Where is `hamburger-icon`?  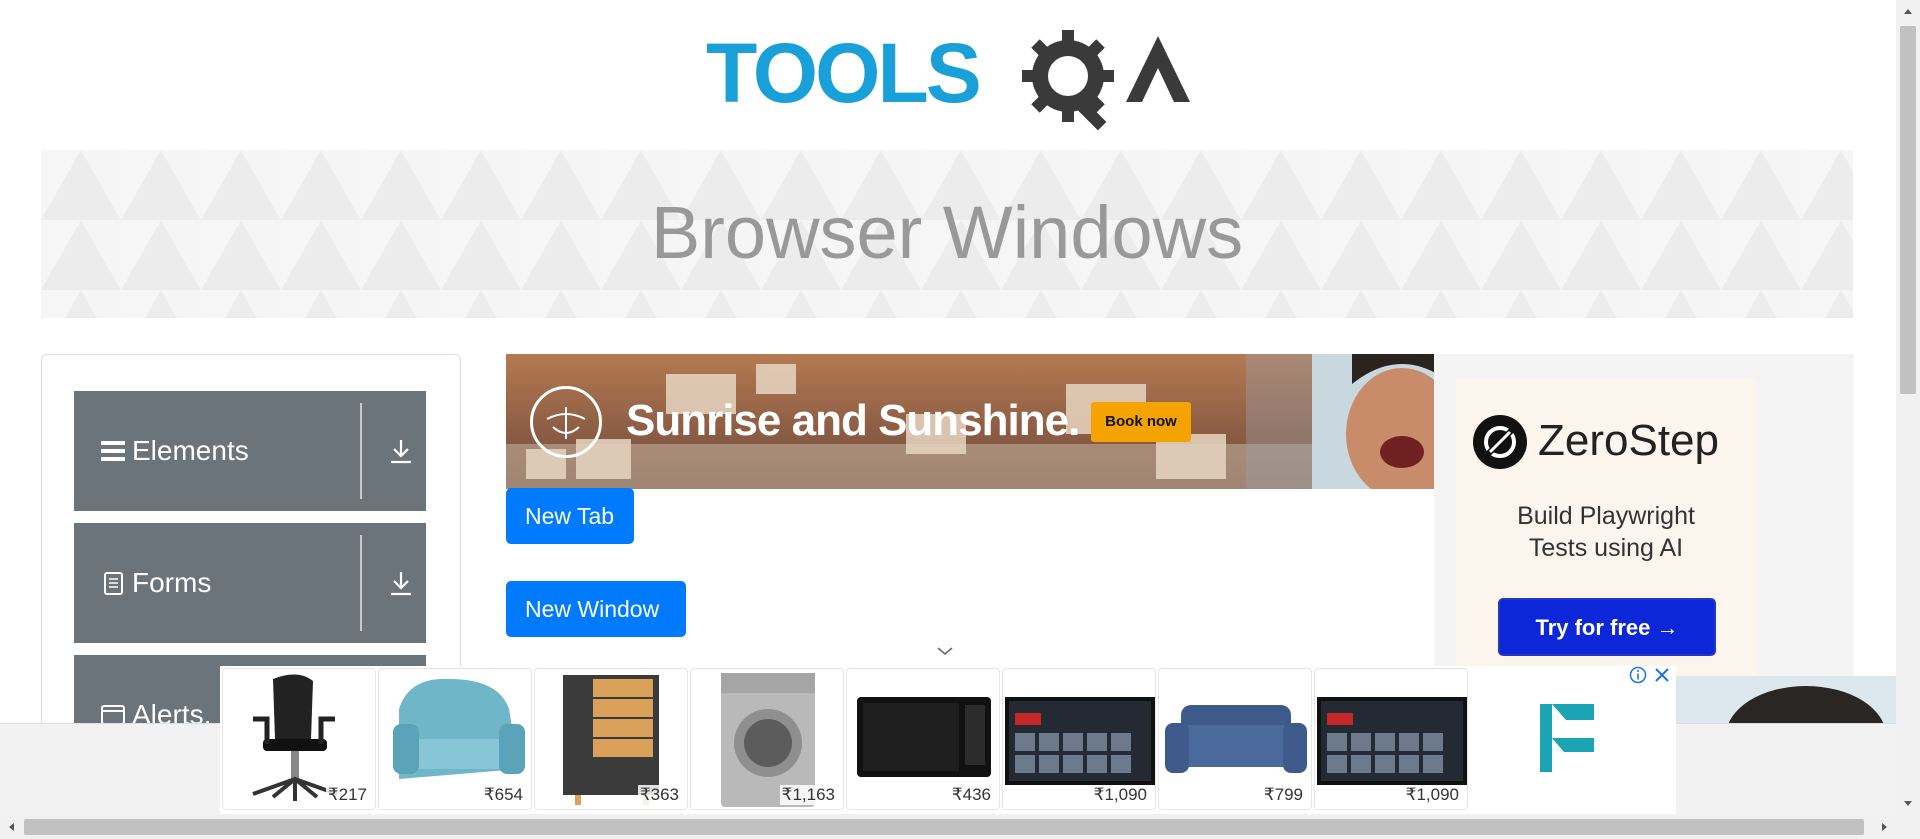 hamburger-icon is located at coordinates (113, 451).